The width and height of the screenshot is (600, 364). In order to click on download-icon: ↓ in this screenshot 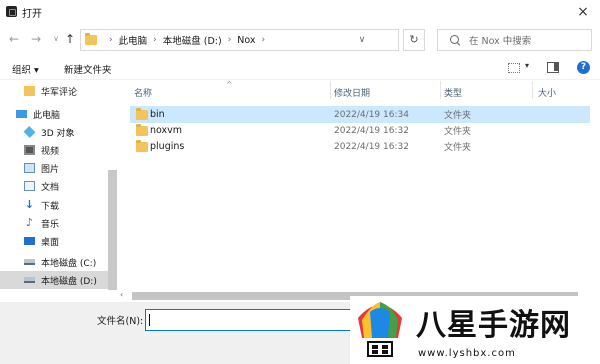, I will do `click(29, 204)`.